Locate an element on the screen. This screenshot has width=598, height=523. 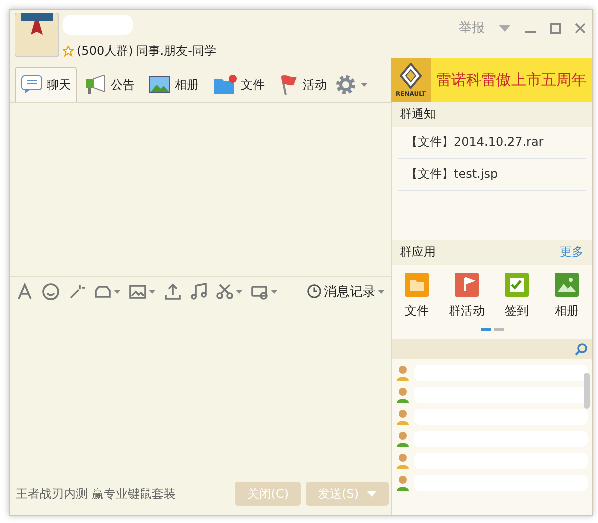
tab: 活动 is located at coordinates (303, 84).